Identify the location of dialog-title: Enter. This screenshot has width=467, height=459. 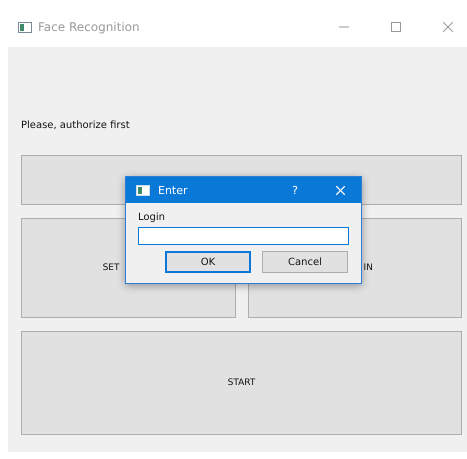
(173, 190).